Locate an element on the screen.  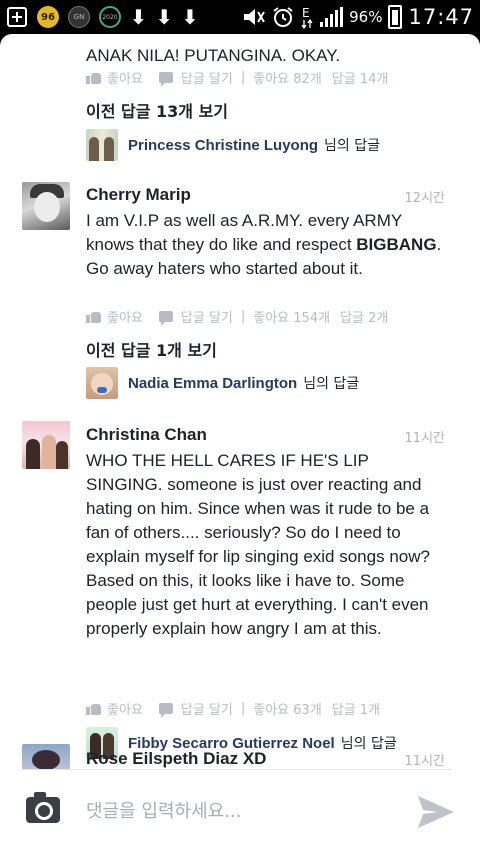
signal-icon is located at coordinates (332, 17).